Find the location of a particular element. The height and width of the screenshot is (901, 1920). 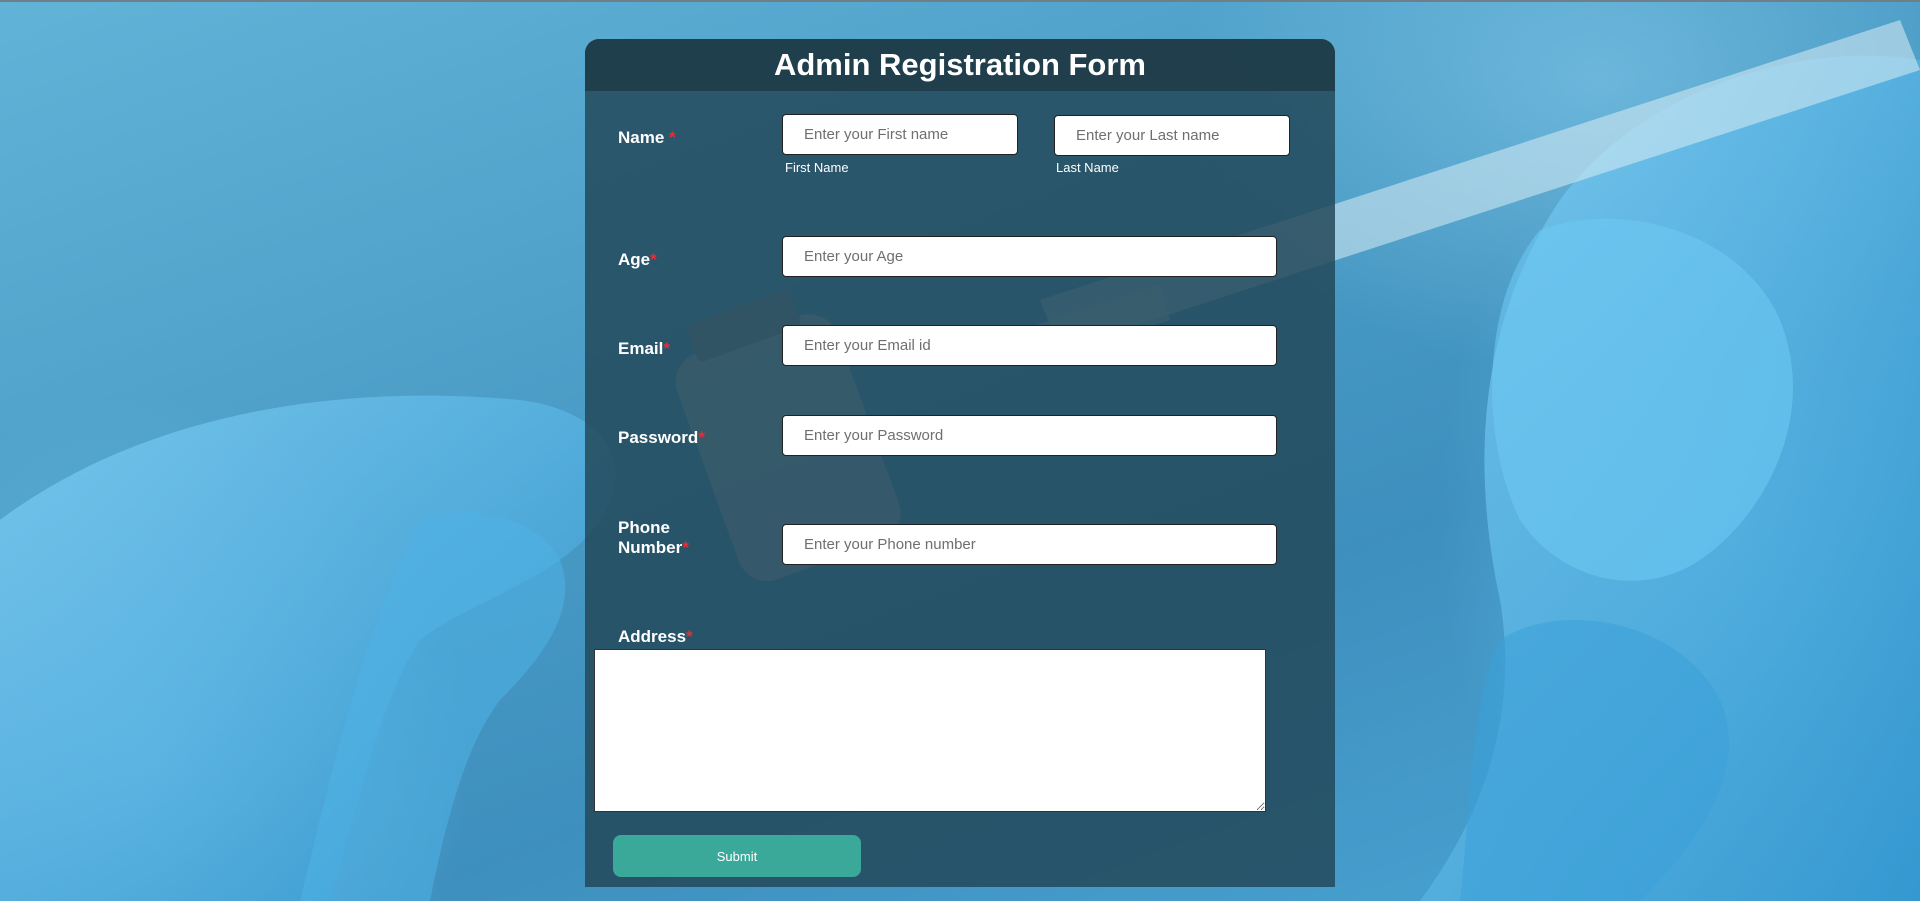

first-name-sublabel: First Name is located at coordinates (817, 167).